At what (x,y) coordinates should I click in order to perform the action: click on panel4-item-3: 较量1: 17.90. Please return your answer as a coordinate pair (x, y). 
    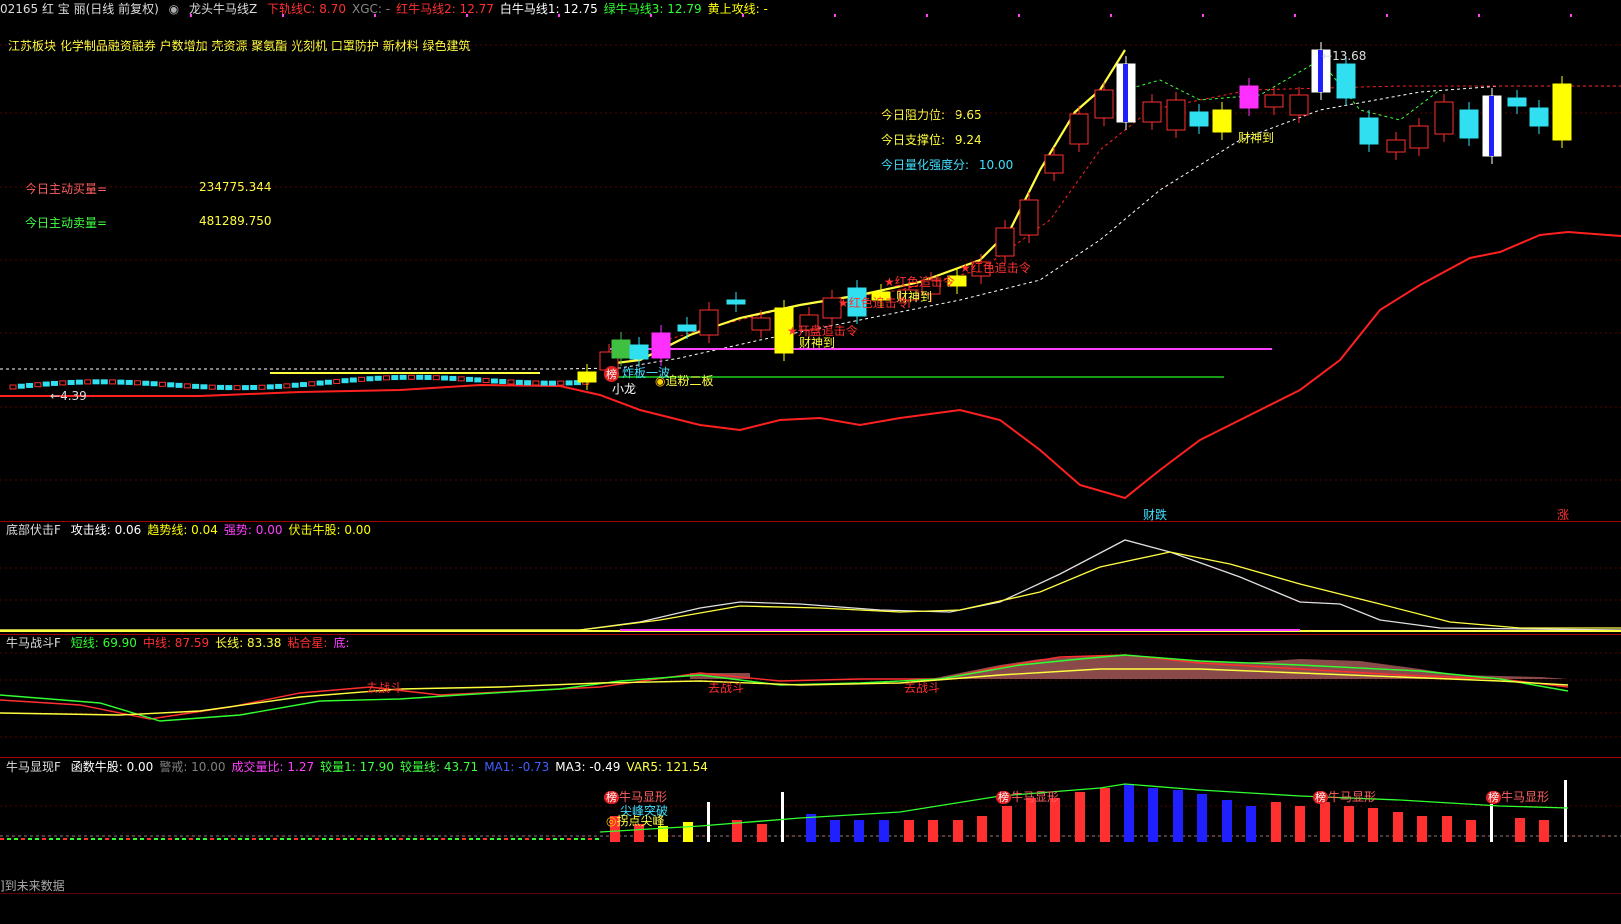
    Looking at the image, I should click on (357, 767).